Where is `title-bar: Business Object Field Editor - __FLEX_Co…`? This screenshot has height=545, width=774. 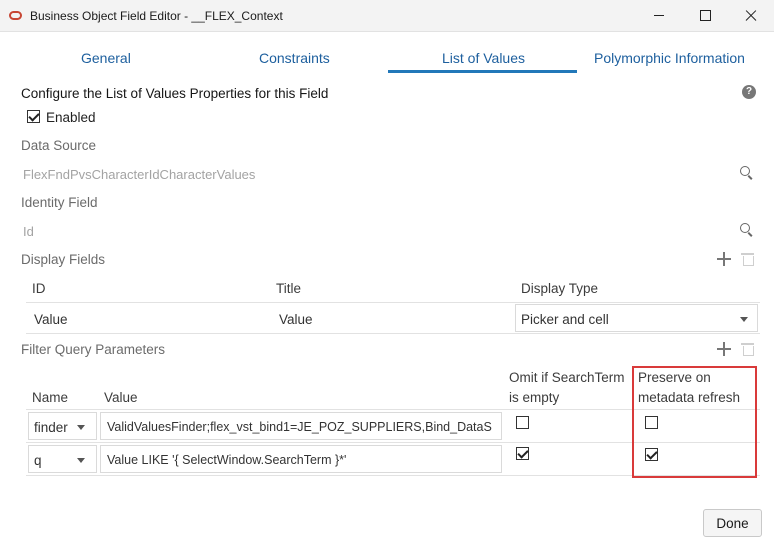 title-bar: Business Object Field Editor - __FLEX_Co… is located at coordinates (387, 16).